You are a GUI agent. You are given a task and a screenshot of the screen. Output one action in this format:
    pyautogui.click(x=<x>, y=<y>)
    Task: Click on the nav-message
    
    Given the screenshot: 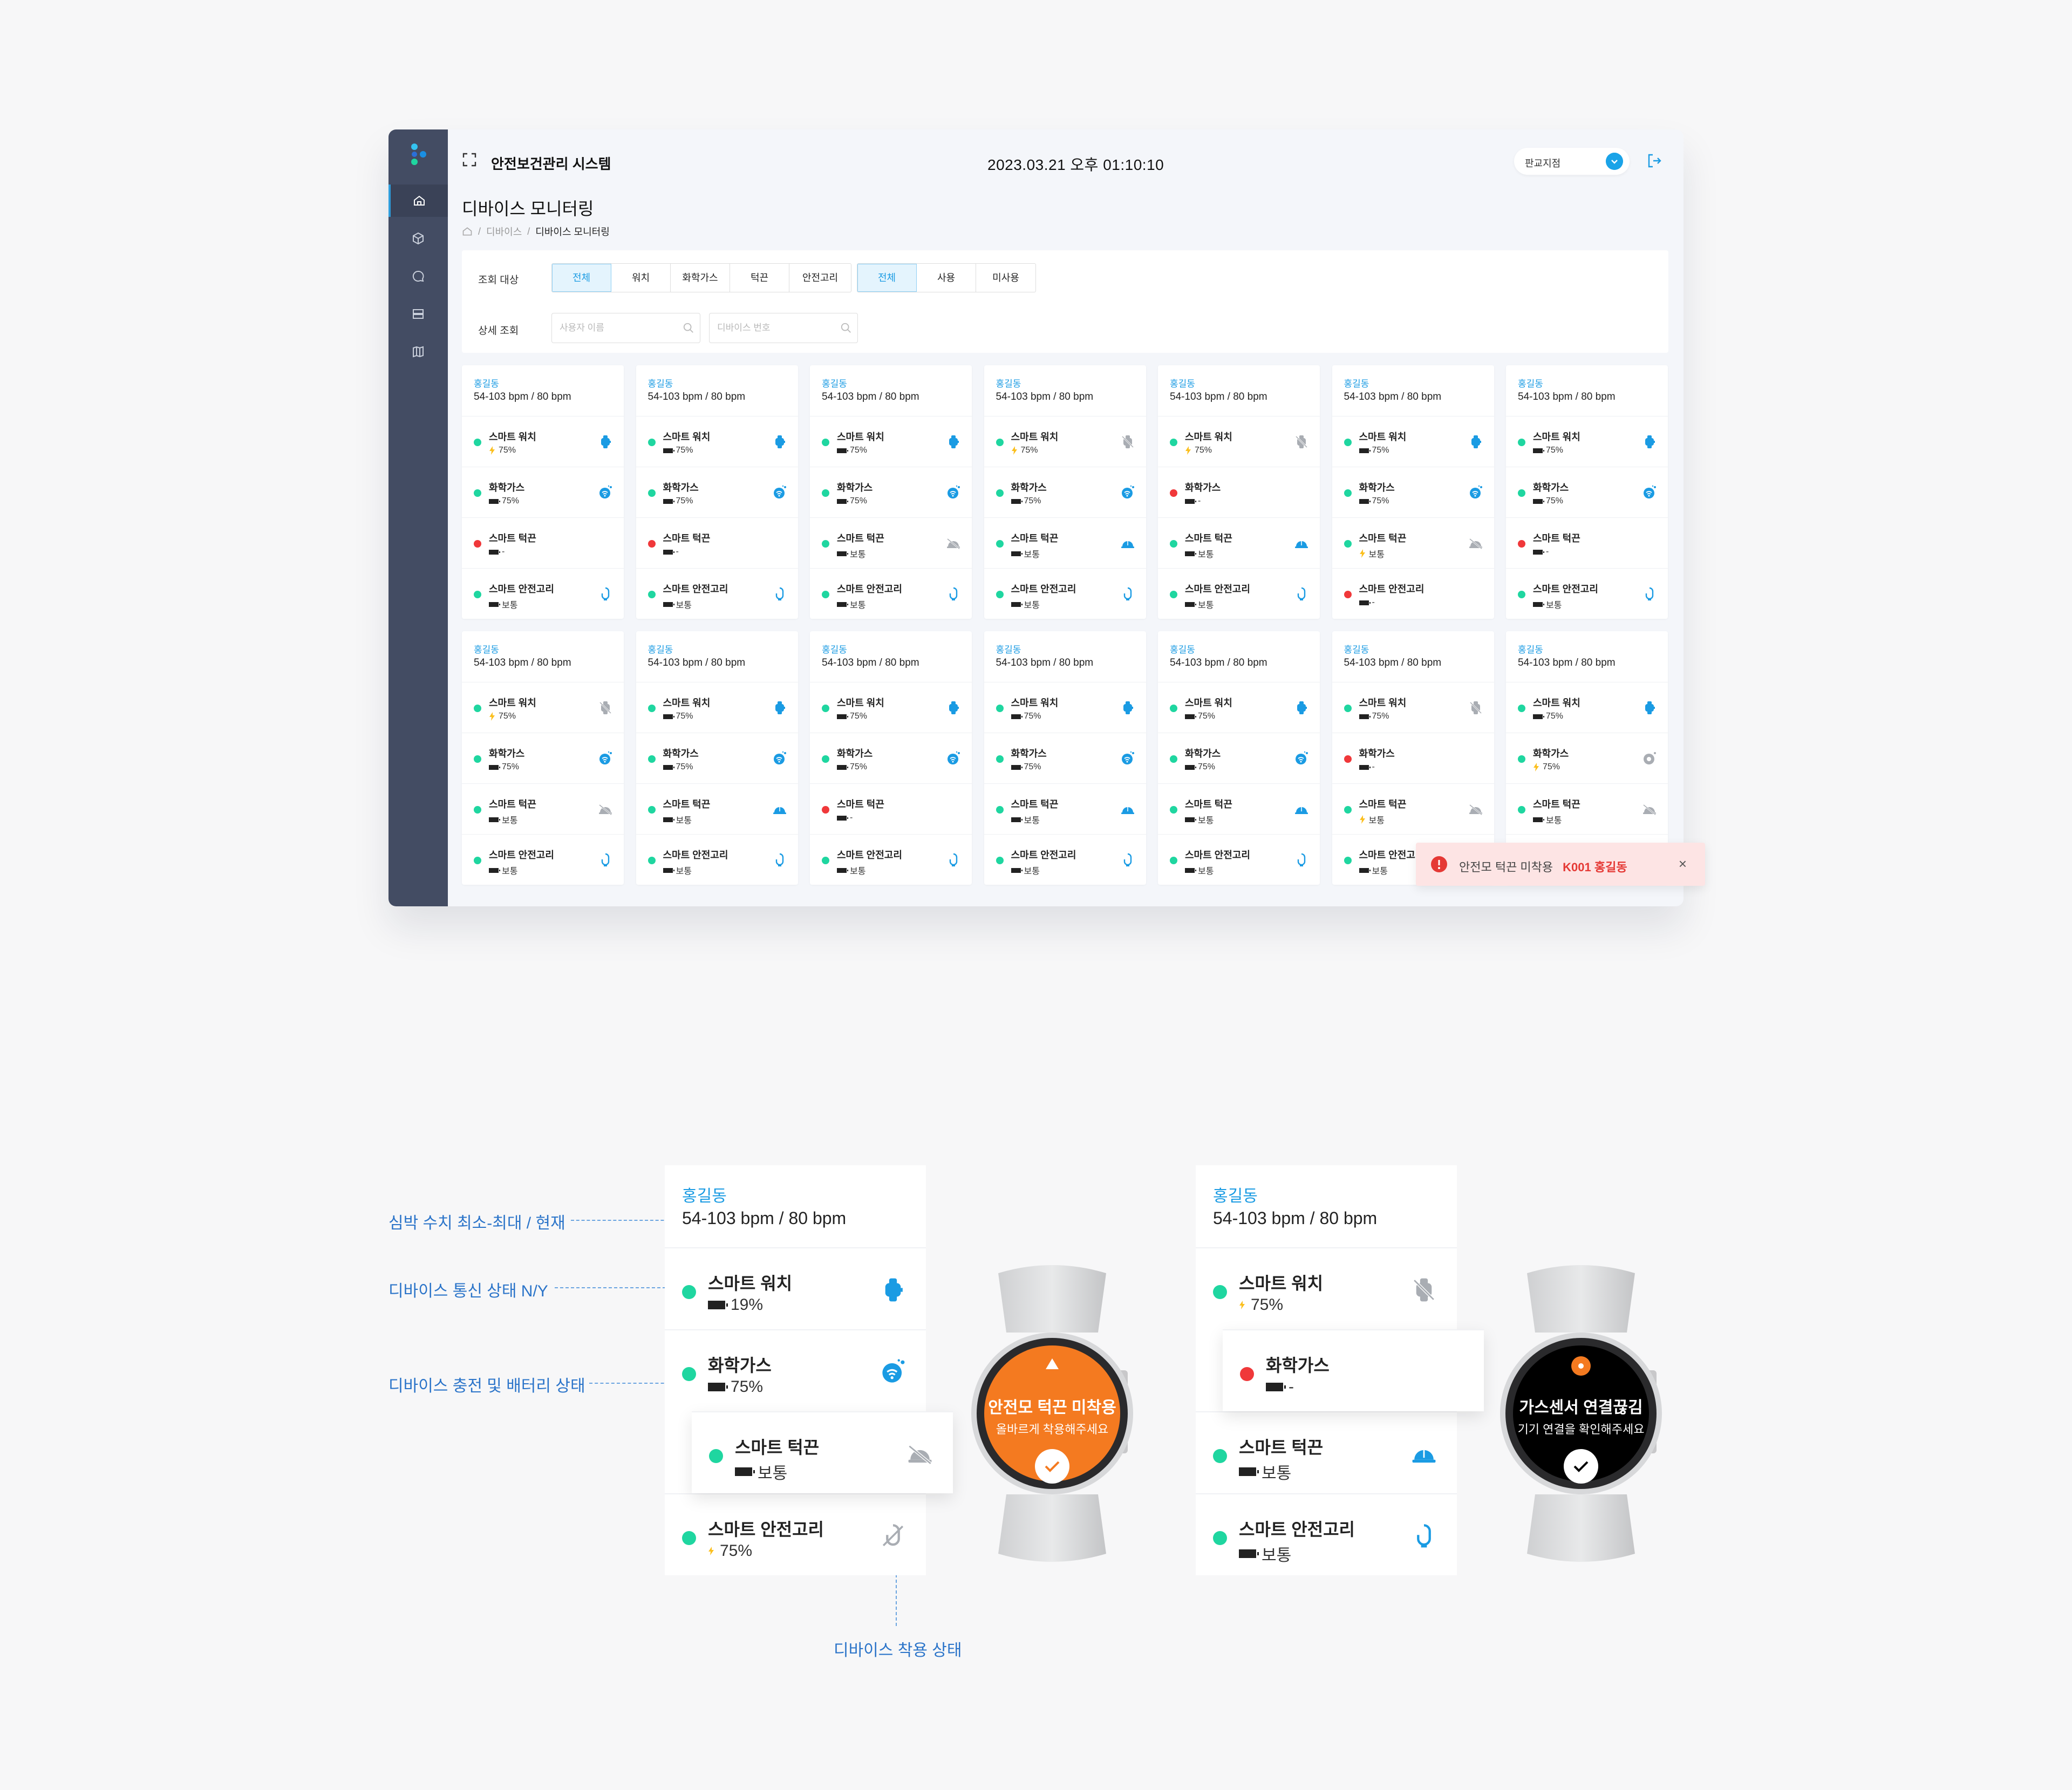 What is the action you would take?
    pyautogui.click(x=418, y=276)
    